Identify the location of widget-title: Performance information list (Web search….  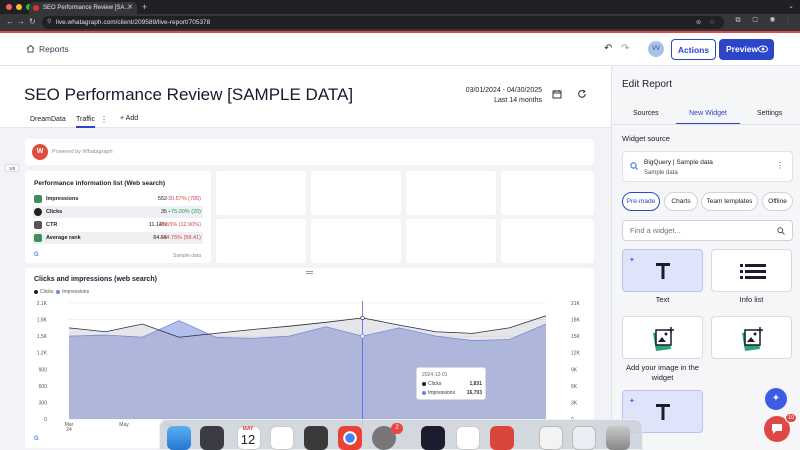
(99, 183).